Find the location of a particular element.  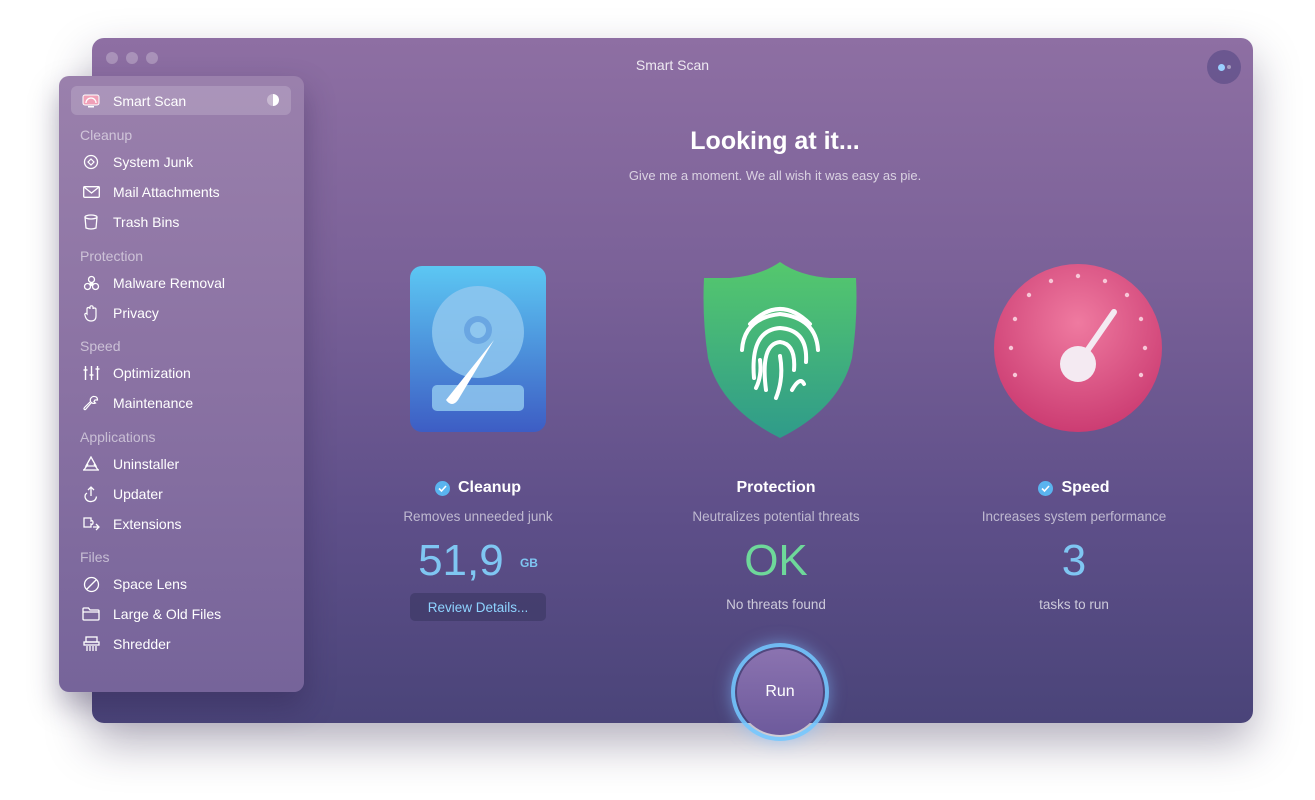

sidebar-item-label: Mail Attachments is located at coordinates (166, 192).